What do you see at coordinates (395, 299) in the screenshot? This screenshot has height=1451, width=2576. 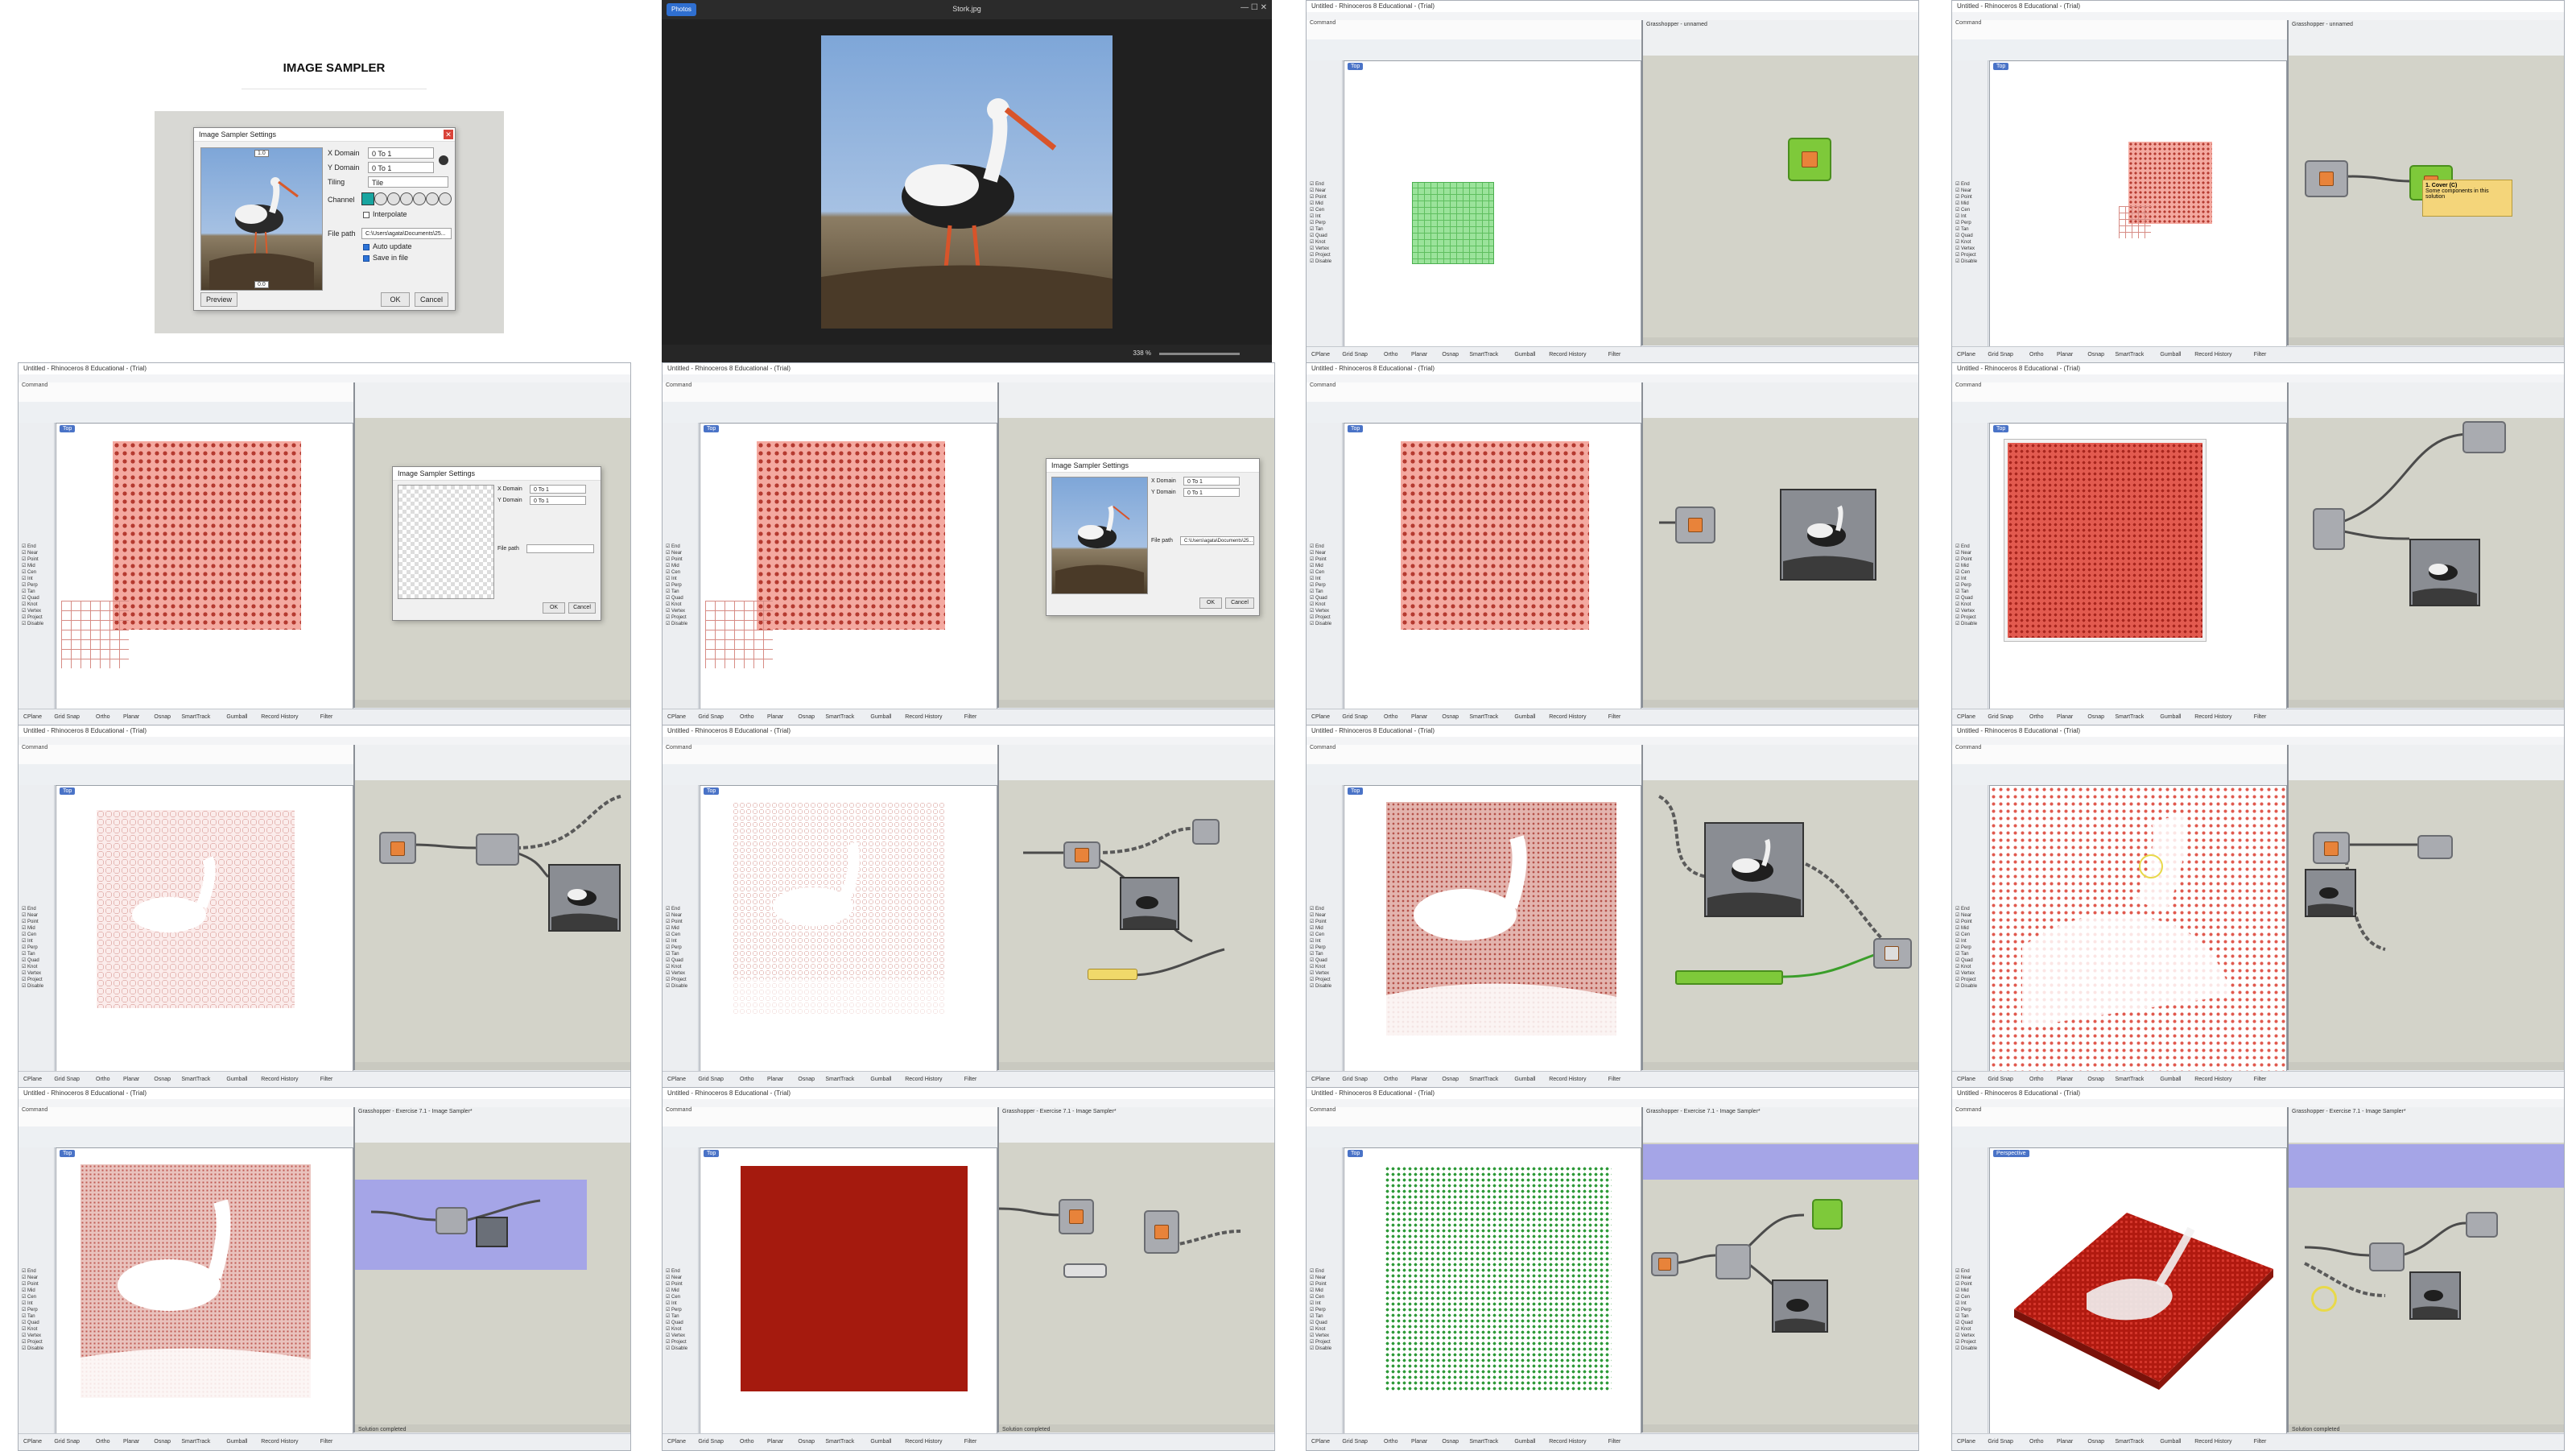 I see `ok-button: OK` at bounding box center [395, 299].